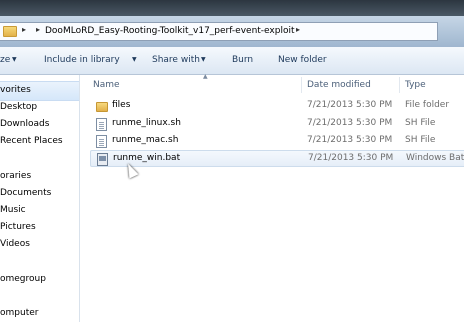 This screenshot has width=464, height=322. I want to click on nav-favorites: vorites, so click(15, 90).